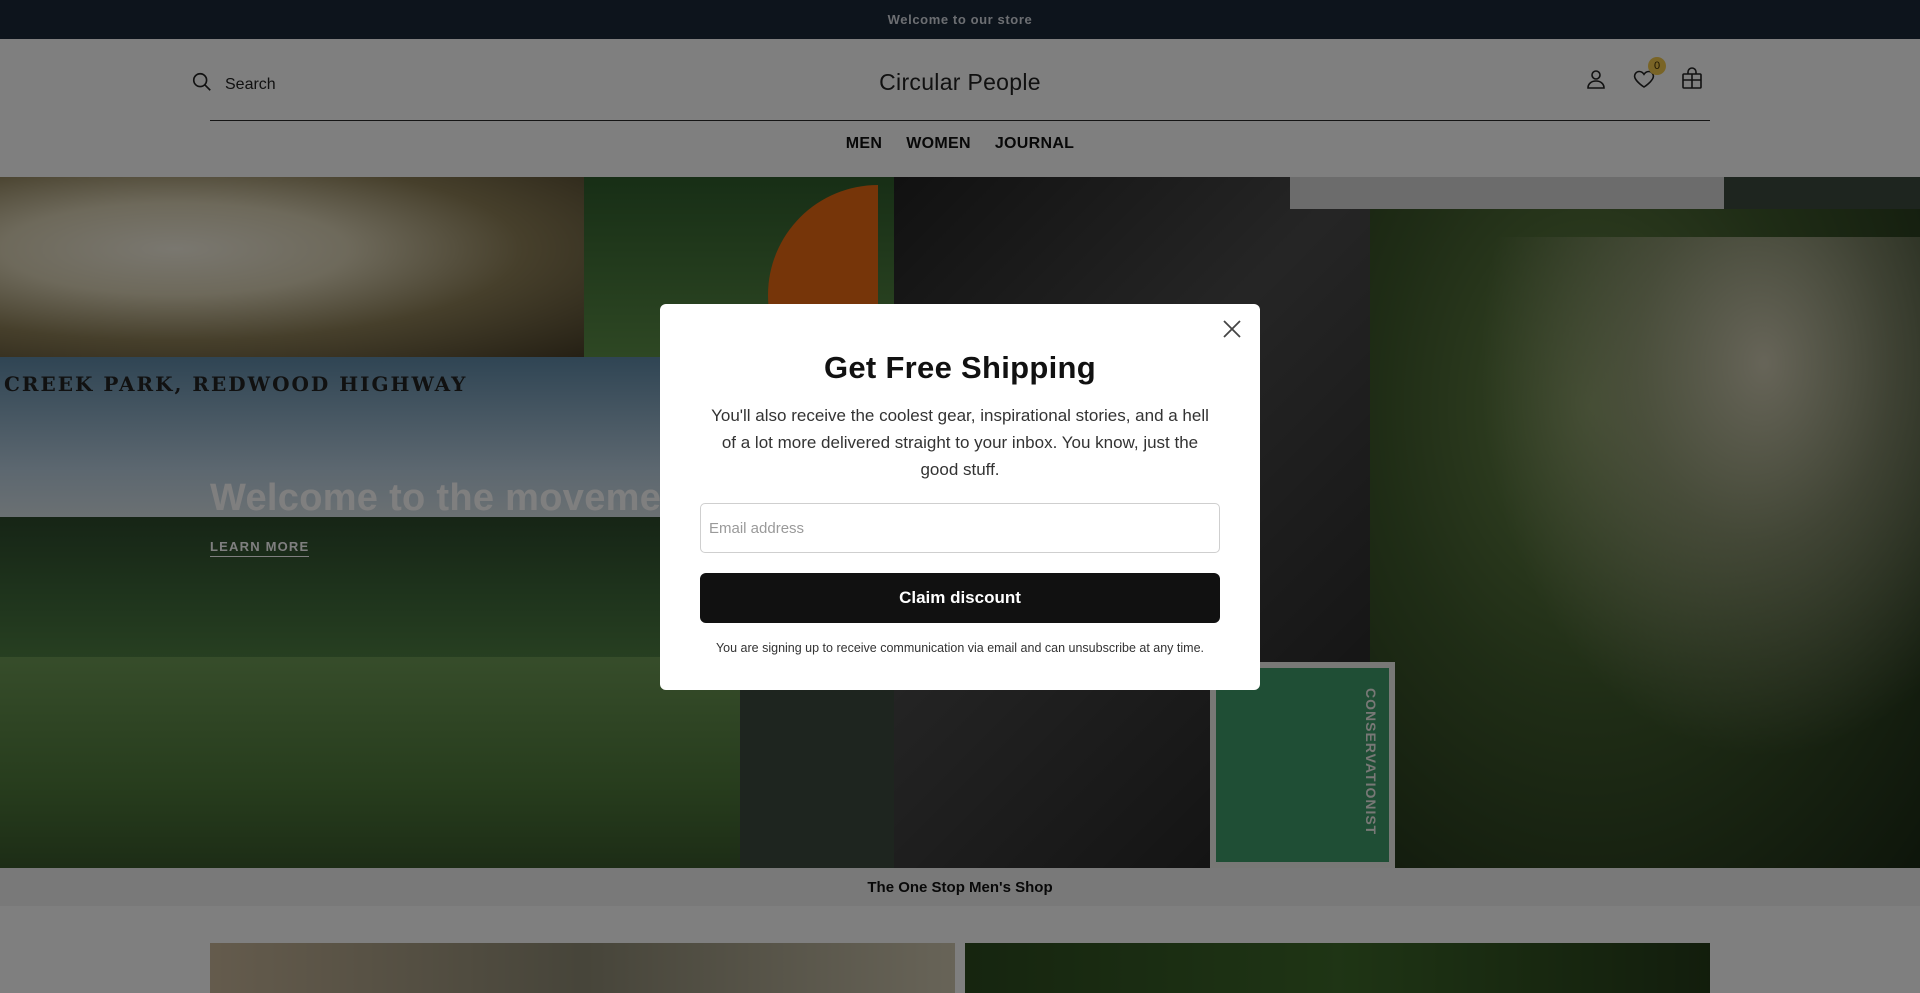  What do you see at coordinates (960, 367) in the screenshot?
I see `modal-title: Get Free Shipping` at bounding box center [960, 367].